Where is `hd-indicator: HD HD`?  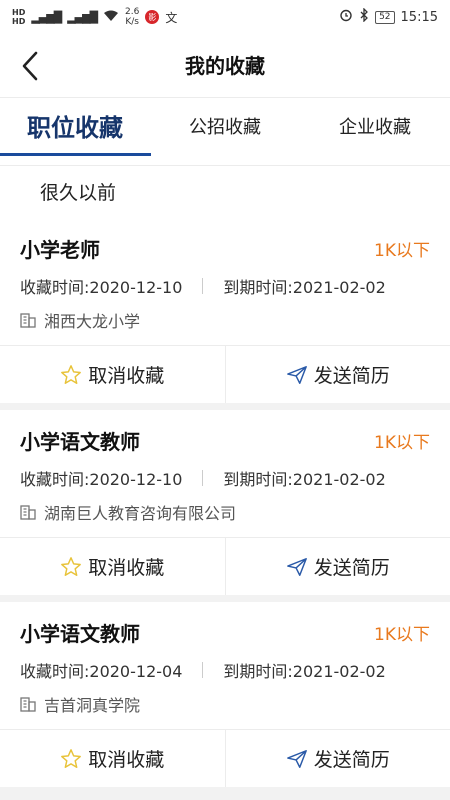 hd-indicator: HD HD is located at coordinates (18, 17).